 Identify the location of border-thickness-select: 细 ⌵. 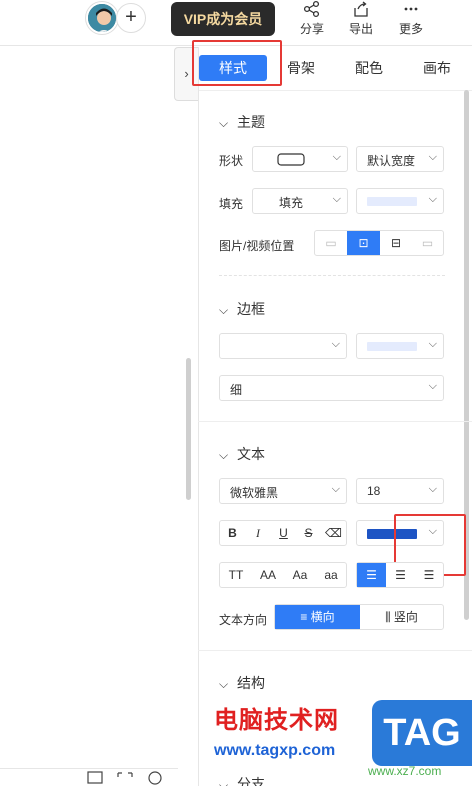
(331, 388).